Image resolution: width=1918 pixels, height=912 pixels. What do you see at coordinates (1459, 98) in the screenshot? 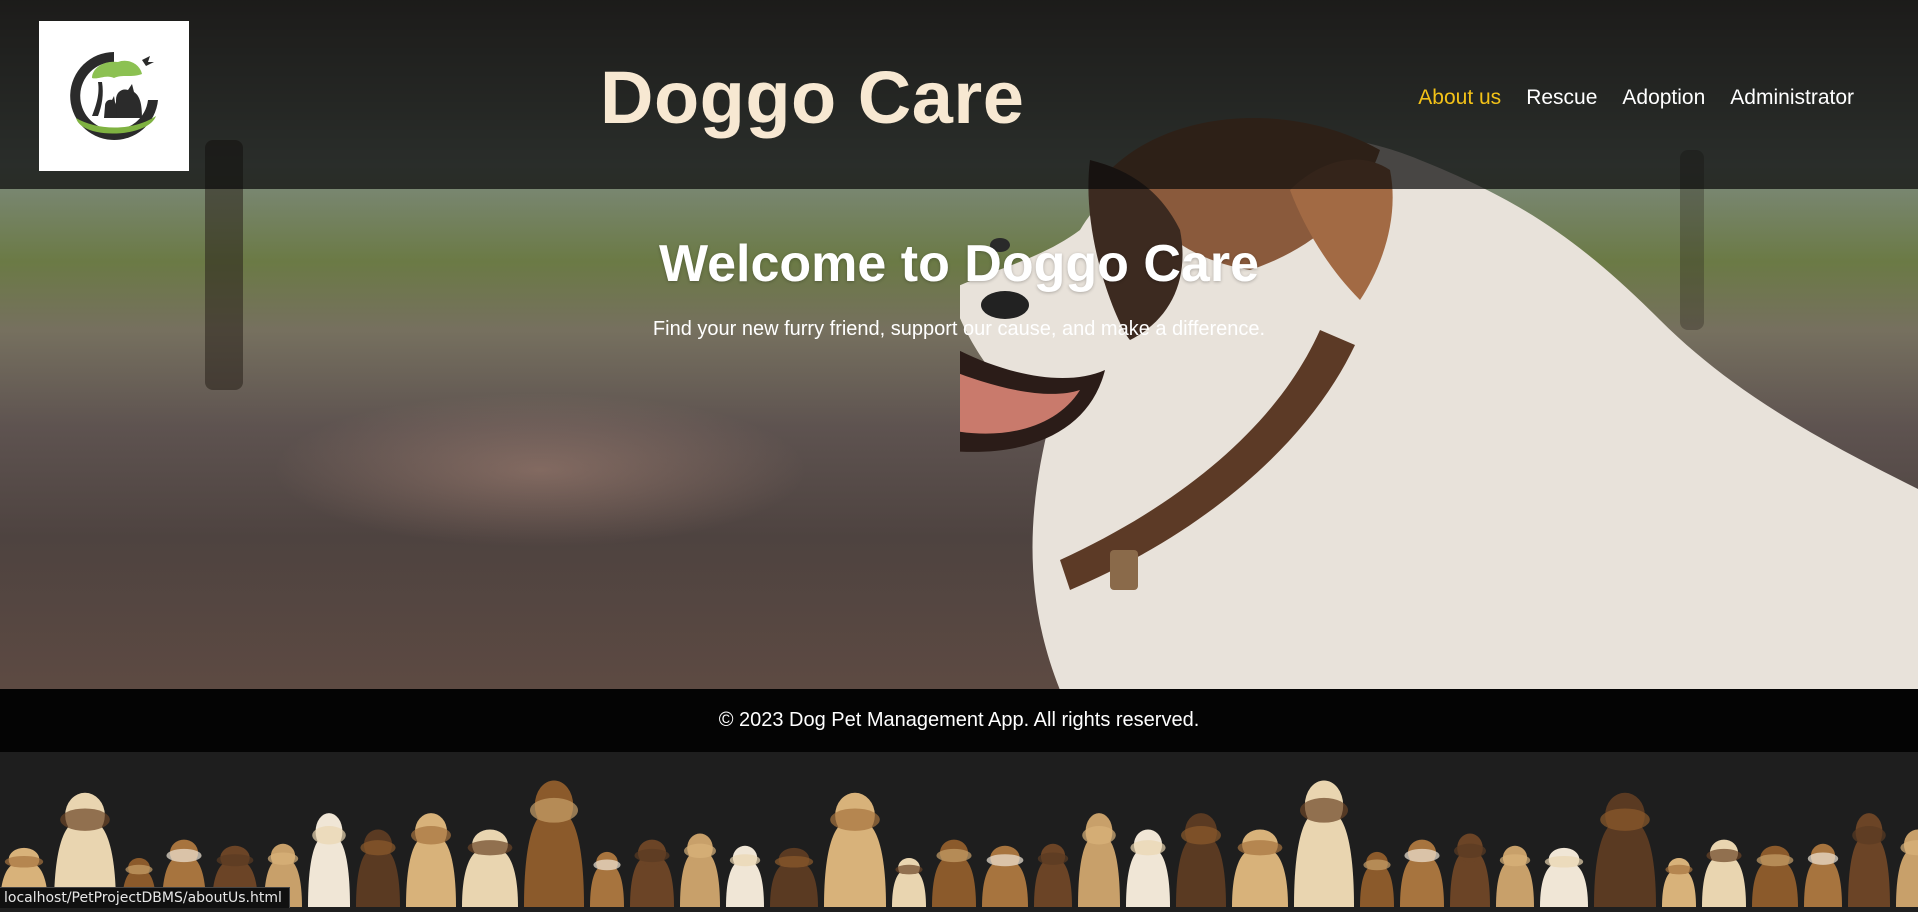
I see `nav-about-us: About us` at bounding box center [1459, 98].